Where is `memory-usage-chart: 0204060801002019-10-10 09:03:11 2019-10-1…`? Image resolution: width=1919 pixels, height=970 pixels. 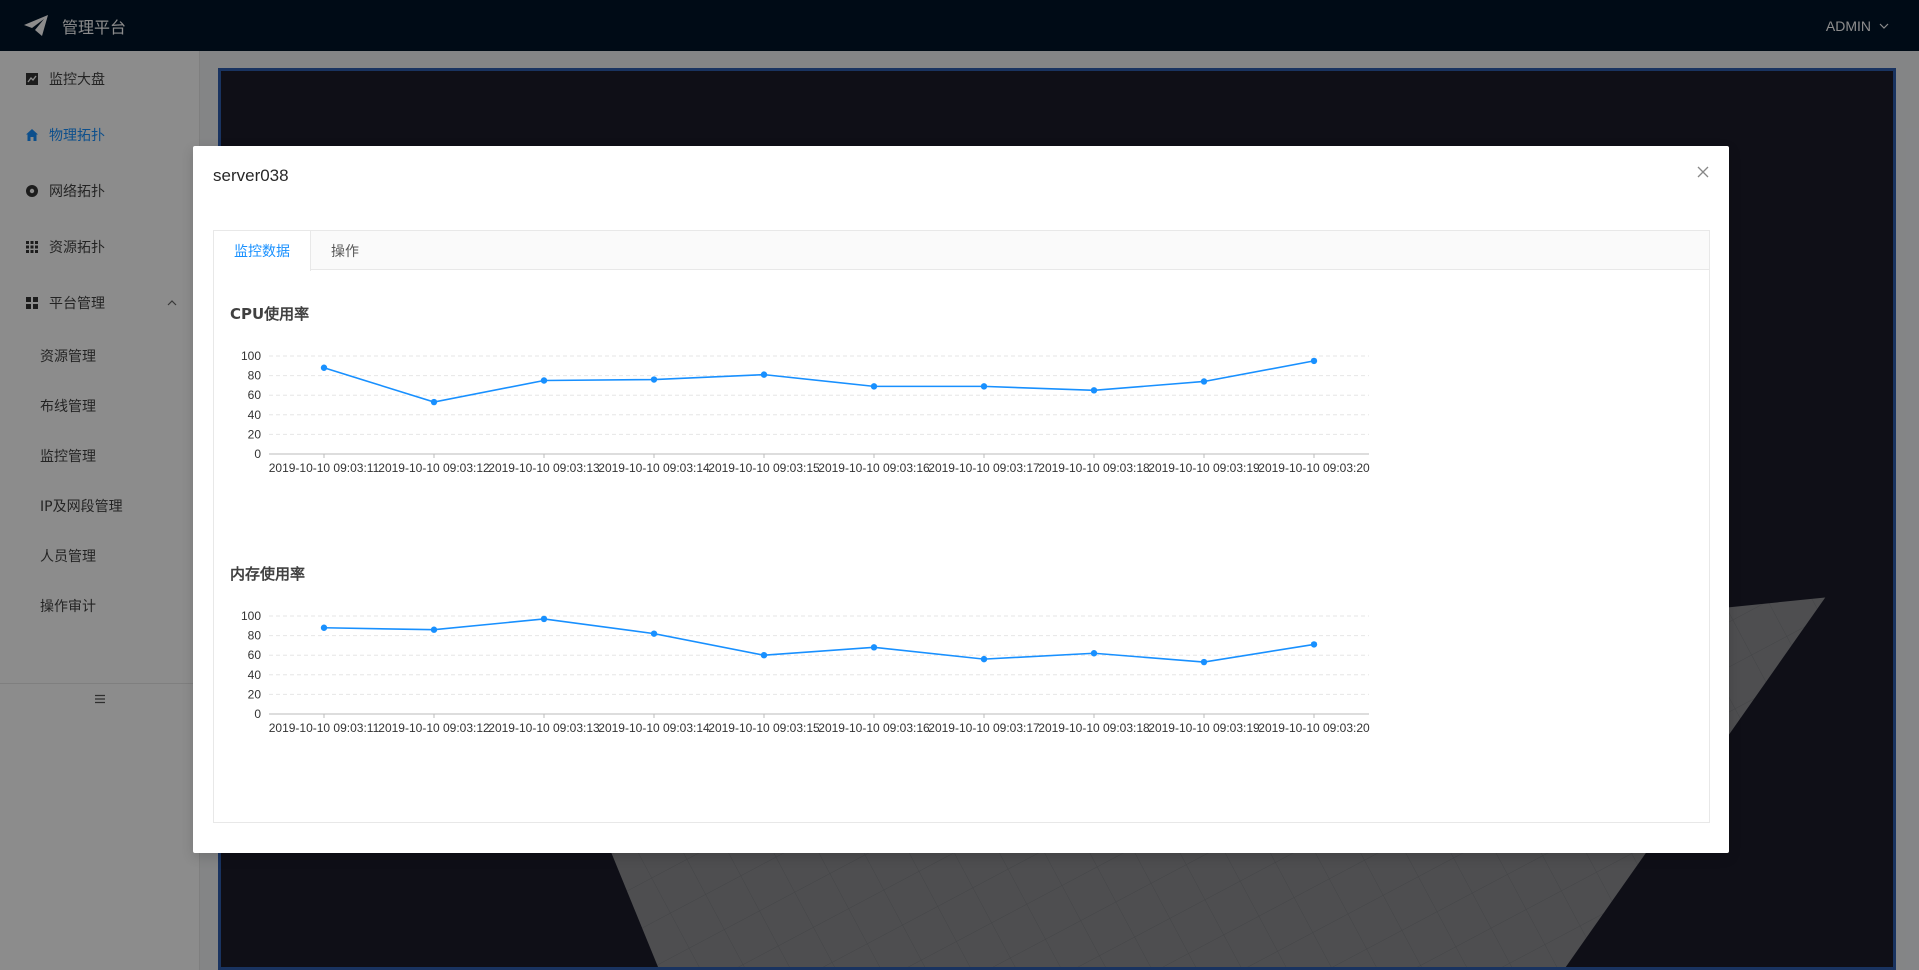
memory-usage-chart: 0204060801002019-10-10 09:03:11 2019-10-1… is located at coordinates (805, 672).